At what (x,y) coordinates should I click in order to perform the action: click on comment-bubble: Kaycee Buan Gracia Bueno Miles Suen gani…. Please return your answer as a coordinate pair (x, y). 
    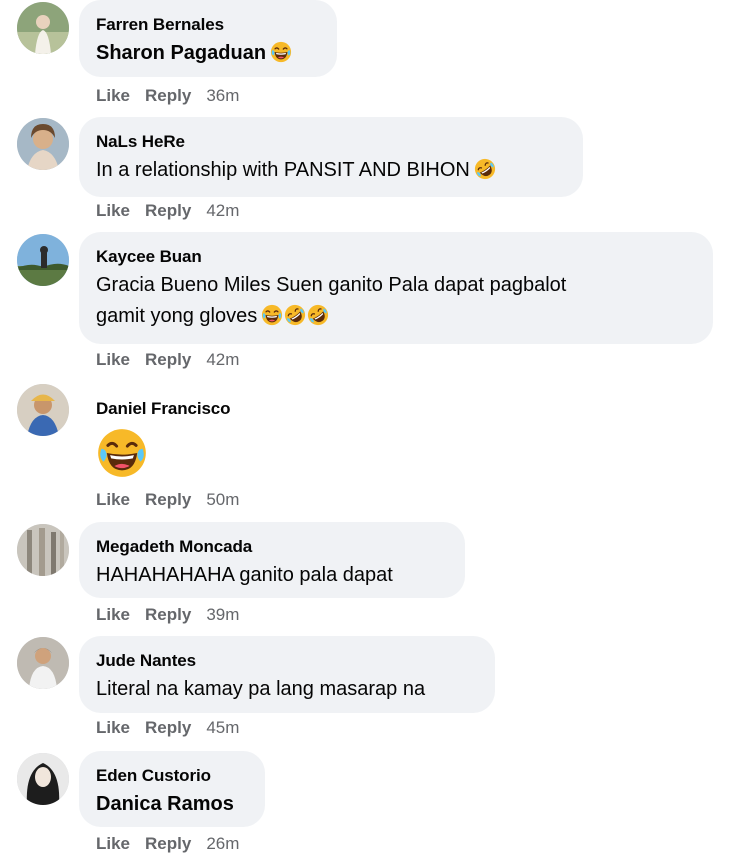
    Looking at the image, I should click on (396, 288).